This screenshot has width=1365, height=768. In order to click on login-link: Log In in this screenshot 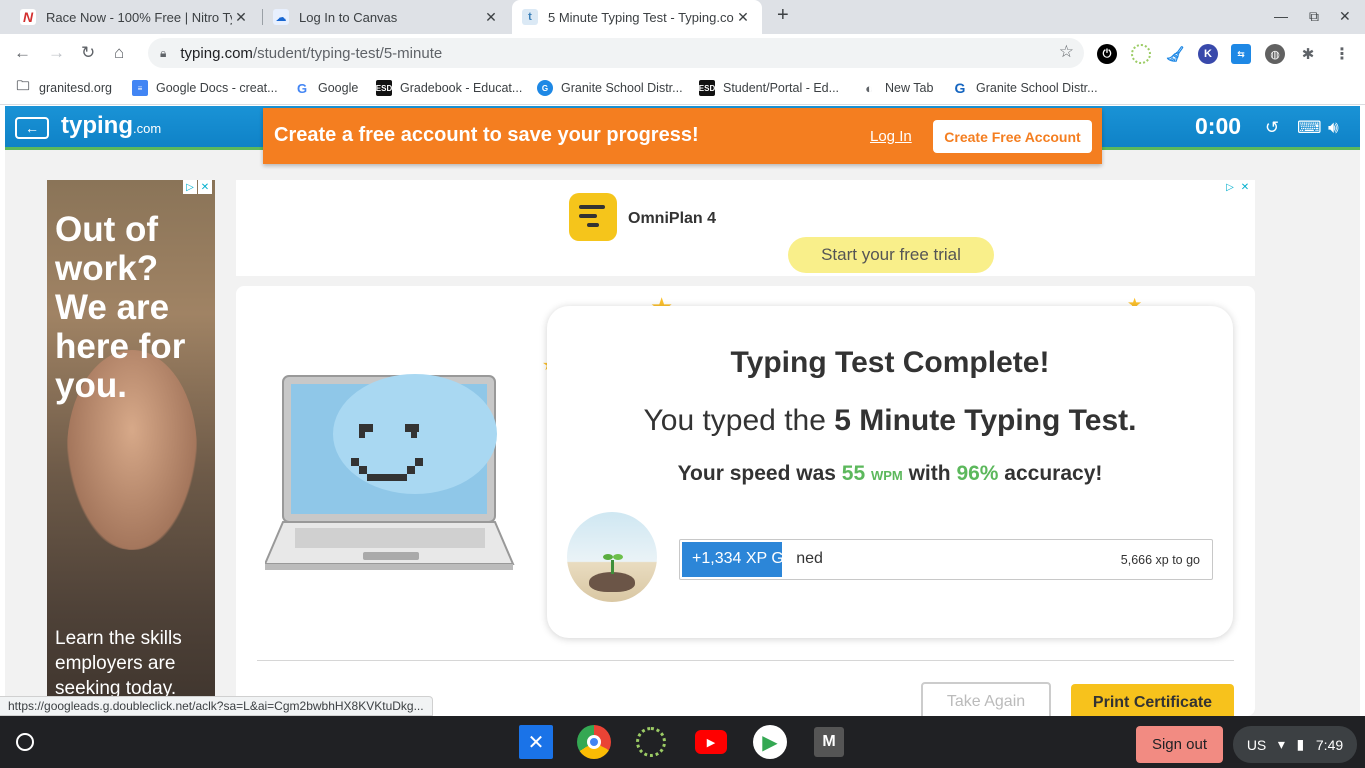, I will do `click(891, 136)`.